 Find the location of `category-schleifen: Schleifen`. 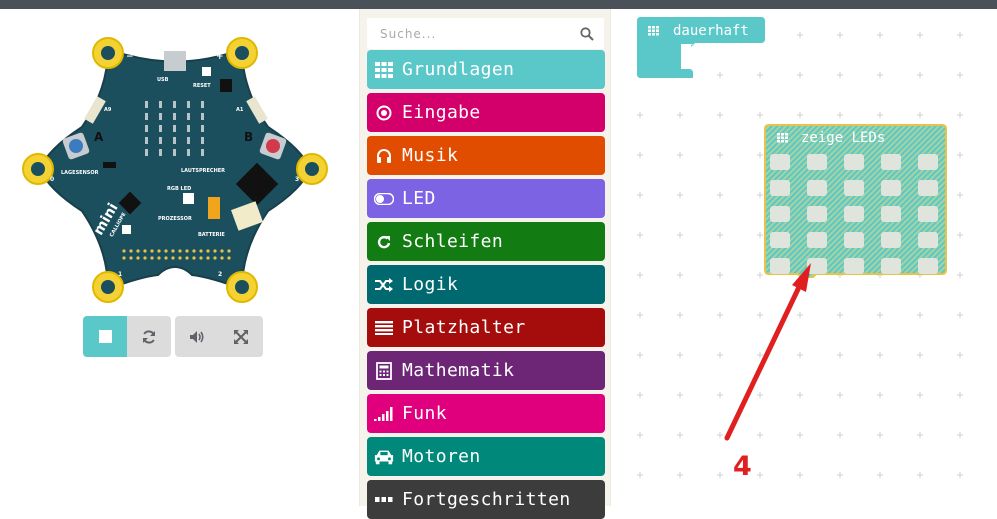

category-schleifen: Schleifen is located at coordinates (486, 241).